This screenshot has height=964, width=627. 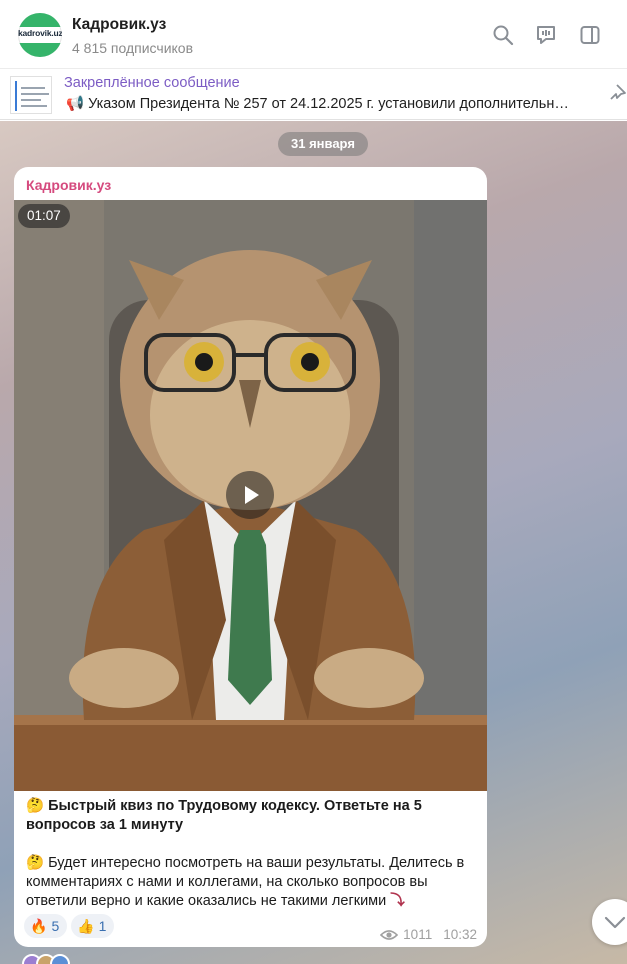 I want to click on megaphone-icon: 📢, so click(x=75, y=104).